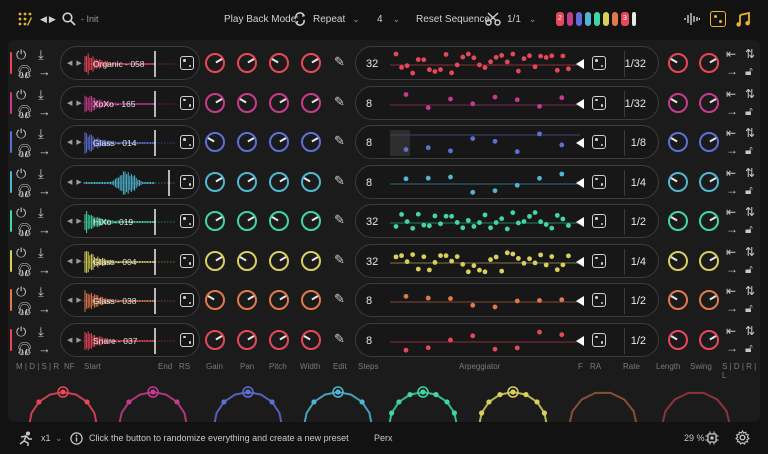 The height and width of the screenshot is (454, 768). What do you see at coordinates (606, 19) in the screenshot?
I see `track-color-swatch` at bounding box center [606, 19].